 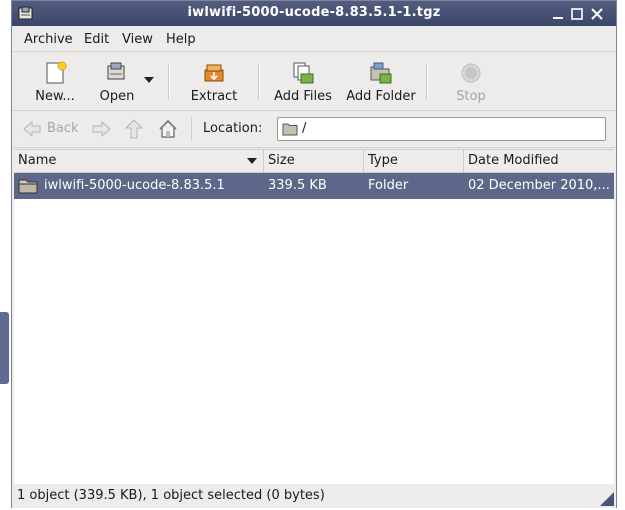 What do you see at coordinates (388, 185) in the screenshot?
I see `row-type: Folder` at bounding box center [388, 185].